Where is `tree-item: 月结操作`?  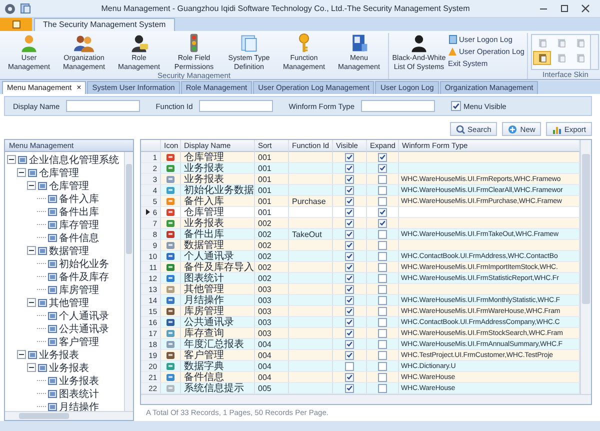 tree-item: 月结操作 is located at coordinates (79, 405).